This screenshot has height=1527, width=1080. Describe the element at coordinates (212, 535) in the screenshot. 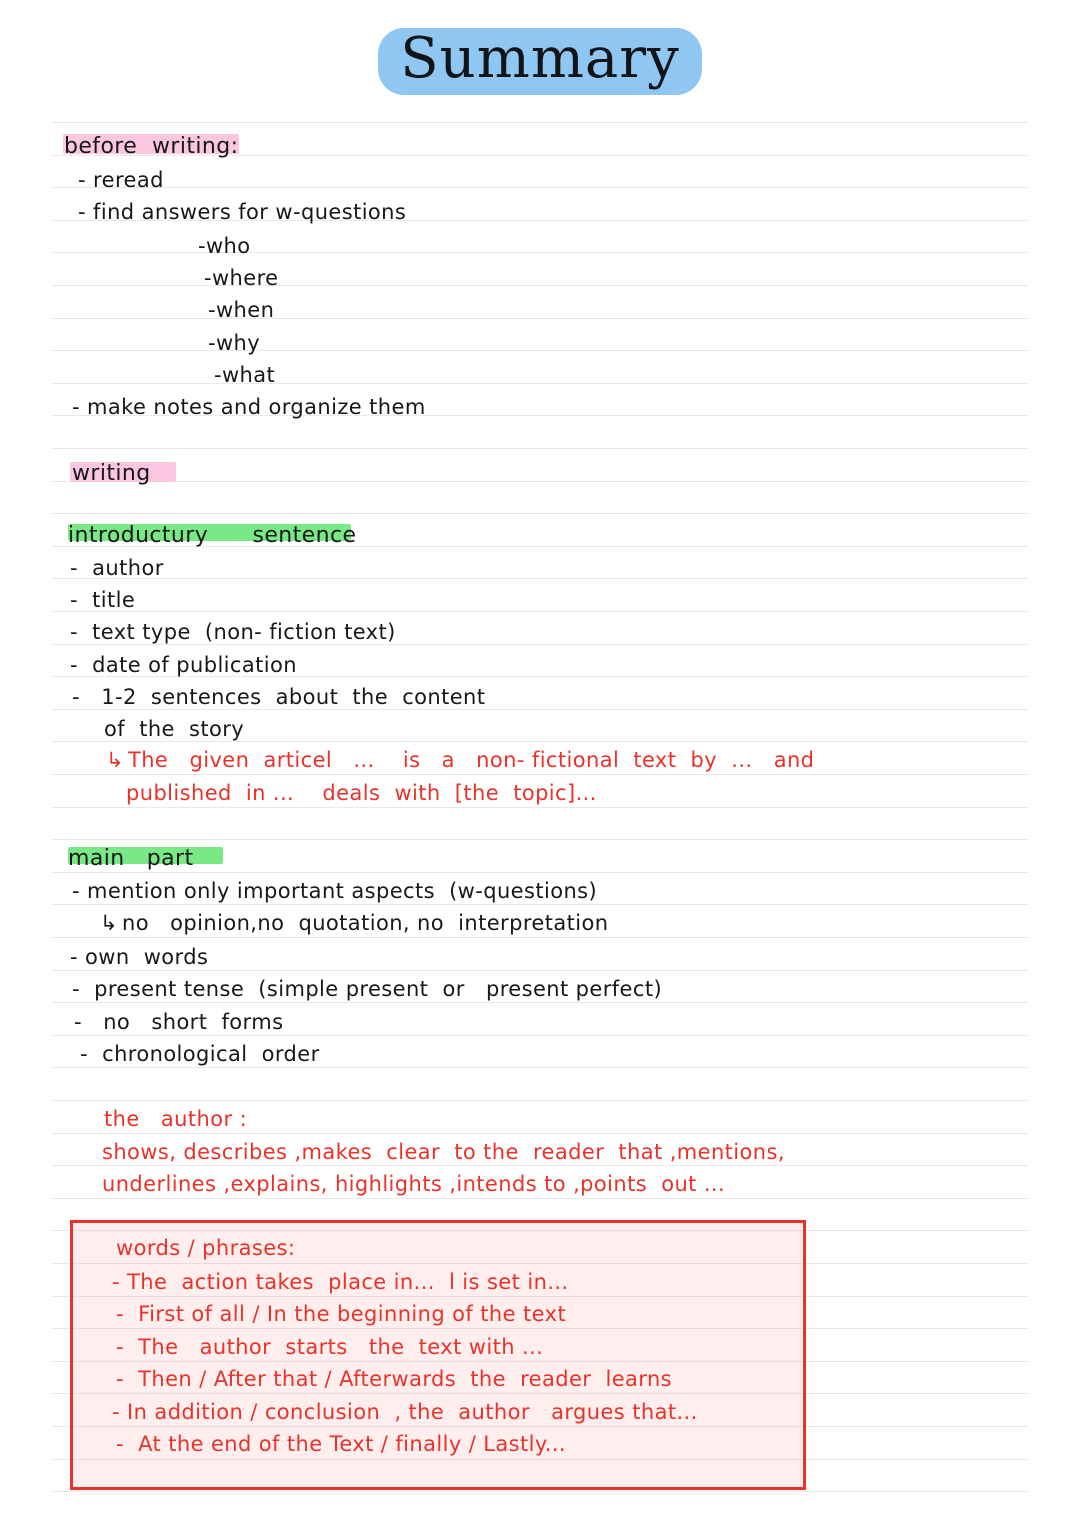

I see `heading-introductory-sentence: introductury sentence` at that location.